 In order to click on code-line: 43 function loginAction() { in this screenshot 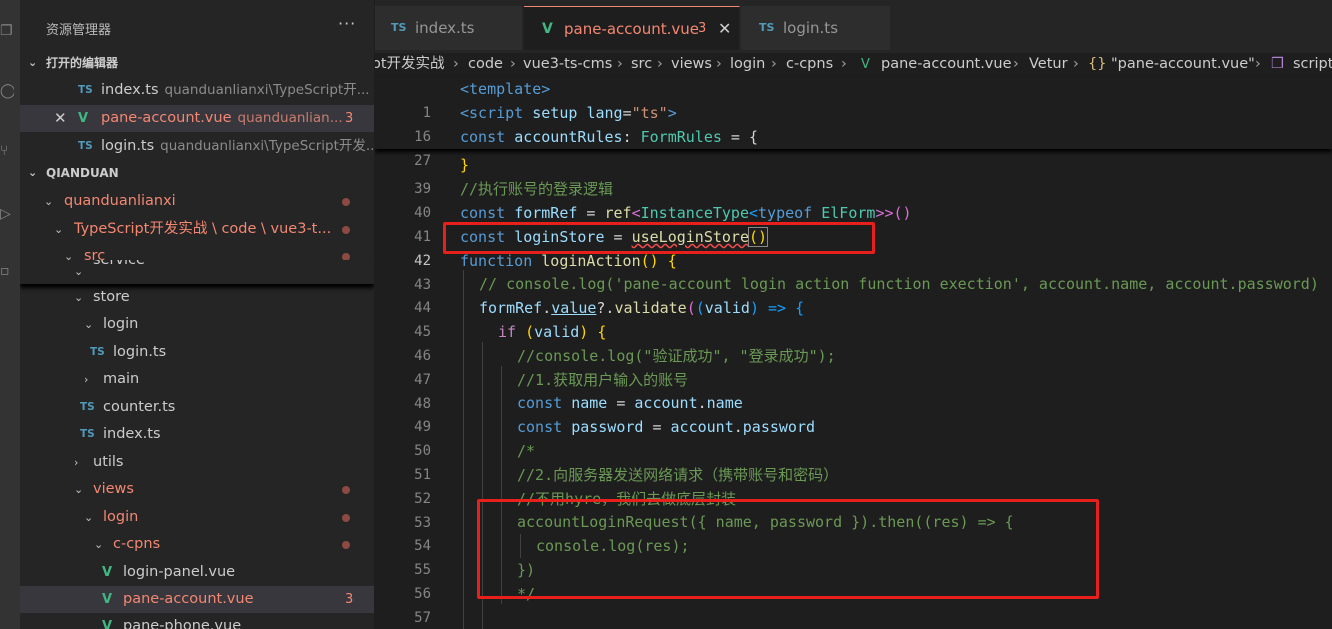, I will do `click(853, 271)`.